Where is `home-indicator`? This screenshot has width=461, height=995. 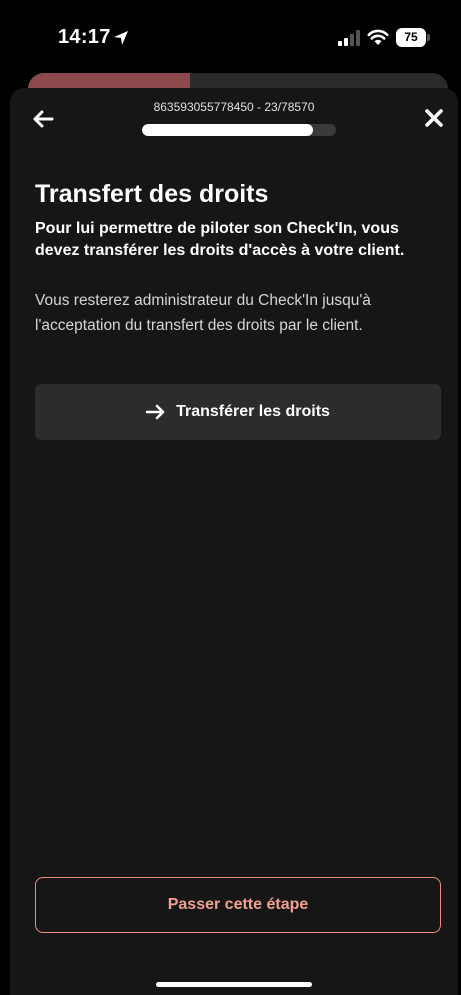
home-indicator is located at coordinates (234, 984).